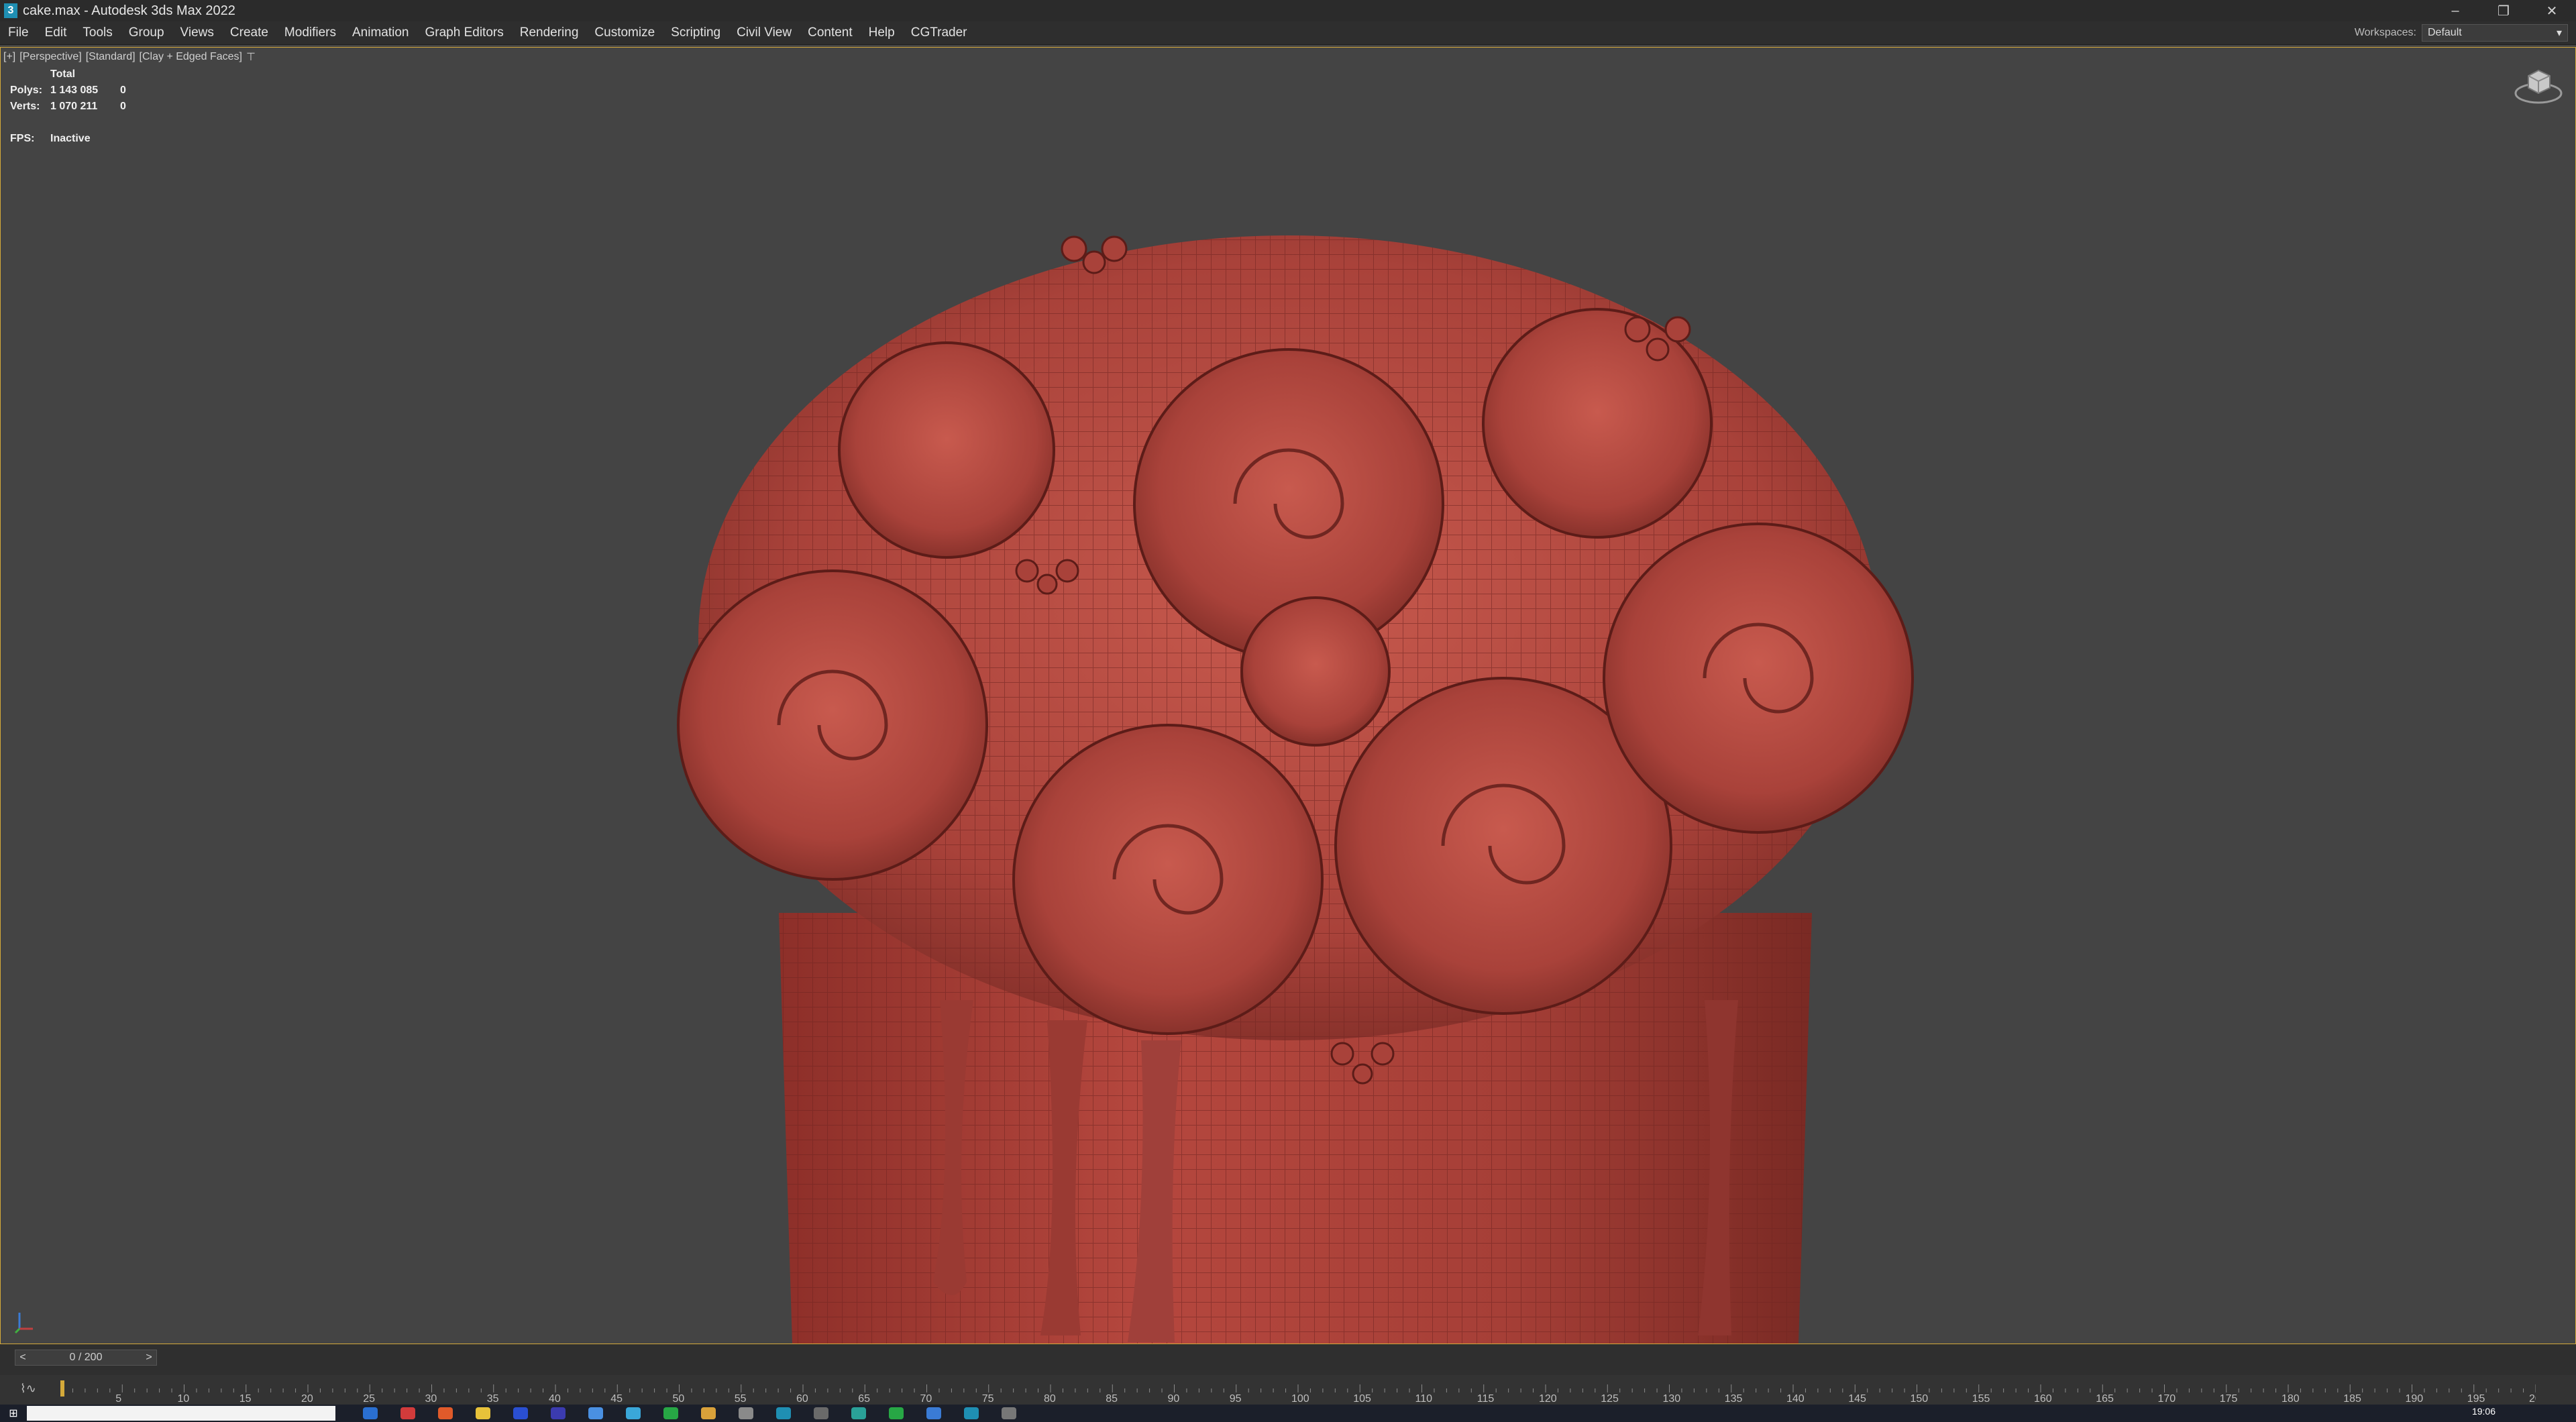 This screenshot has height=1422, width=2576. I want to click on menu-edit: Edit, so click(56, 32).